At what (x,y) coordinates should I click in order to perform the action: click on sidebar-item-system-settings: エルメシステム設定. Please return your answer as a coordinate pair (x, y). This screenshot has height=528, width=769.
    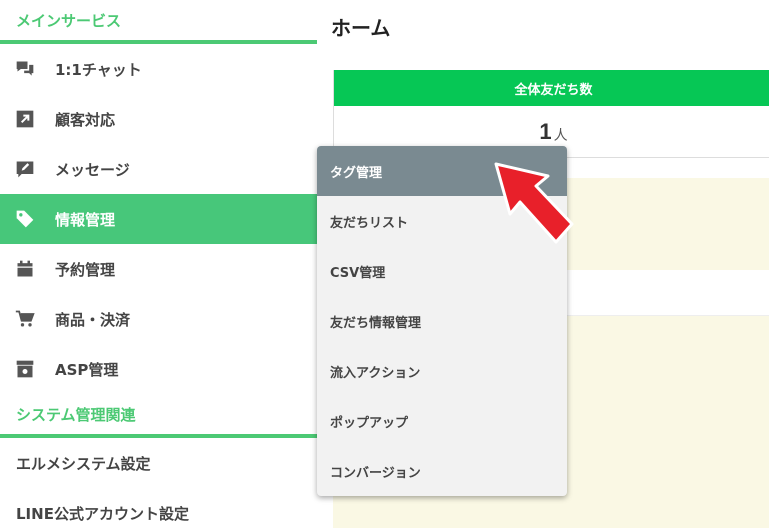
    Looking at the image, I should click on (158, 463).